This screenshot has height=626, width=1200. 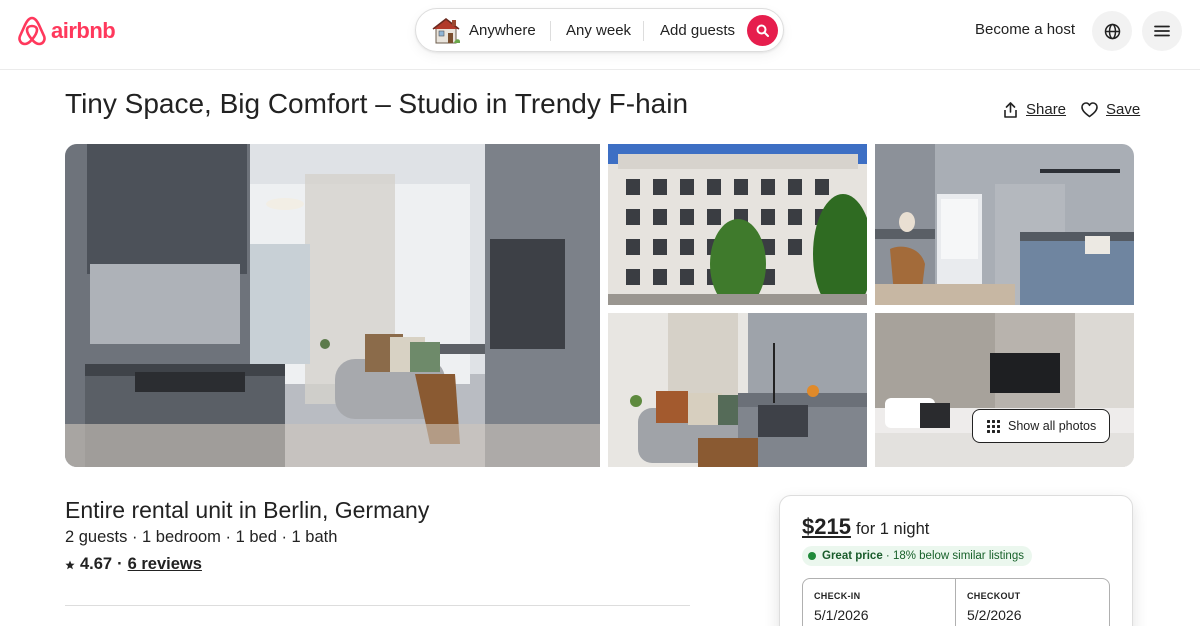 What do you see at coordinates (1123, 109) in the screenshot?
I see `save-label: Save` at bounding box center [1123, 109].